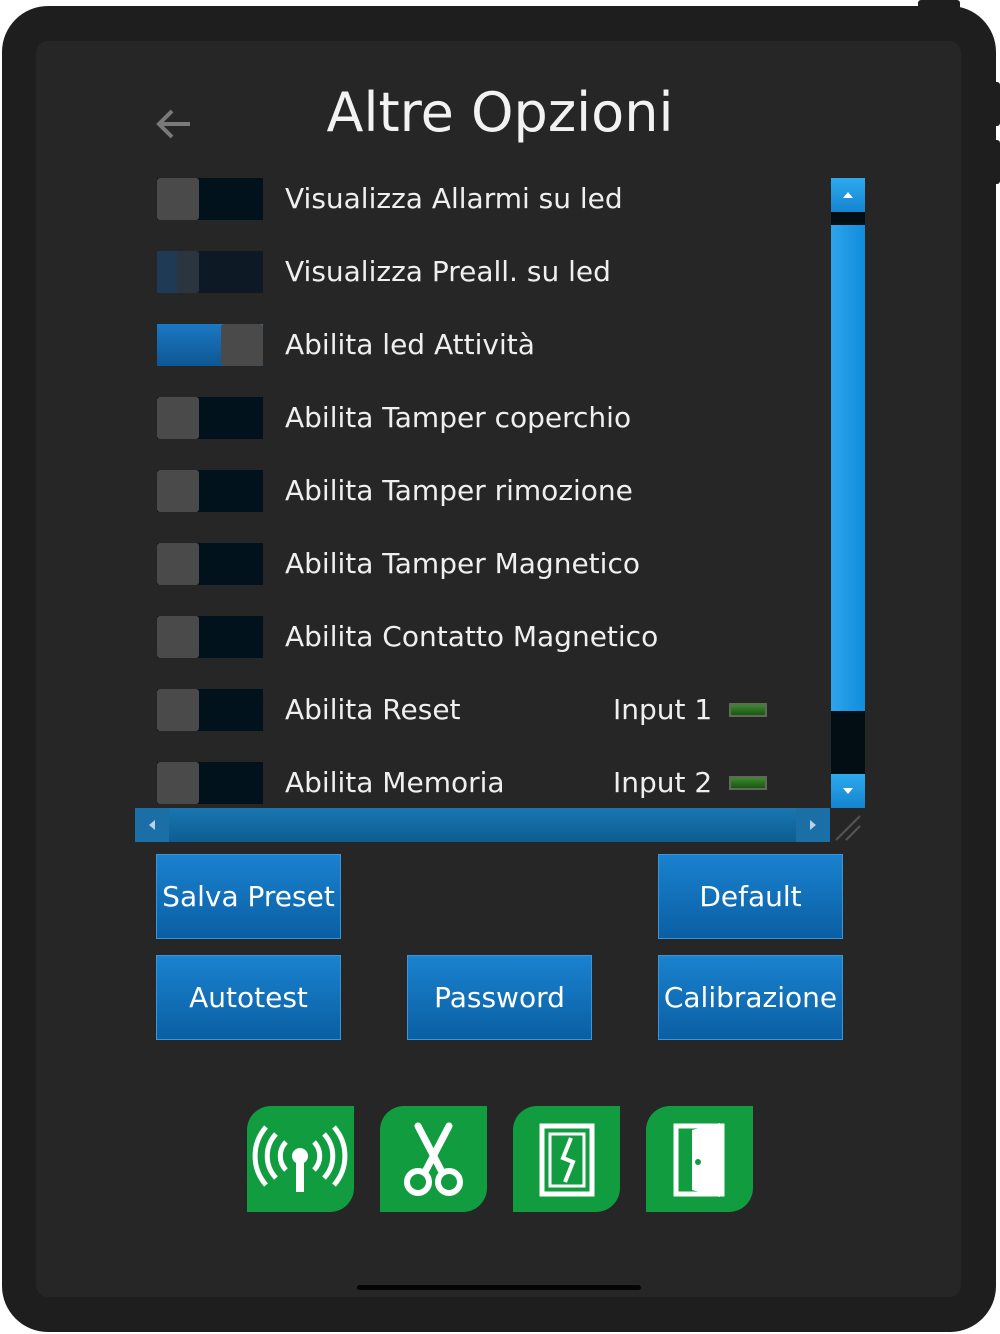 The width and height of the screenshot is (1000, 1334). What do you see at coordinates (395, 782) in the screenshot?
I see `option-label: Abilita Memoria` at bounding box center [395, 782].